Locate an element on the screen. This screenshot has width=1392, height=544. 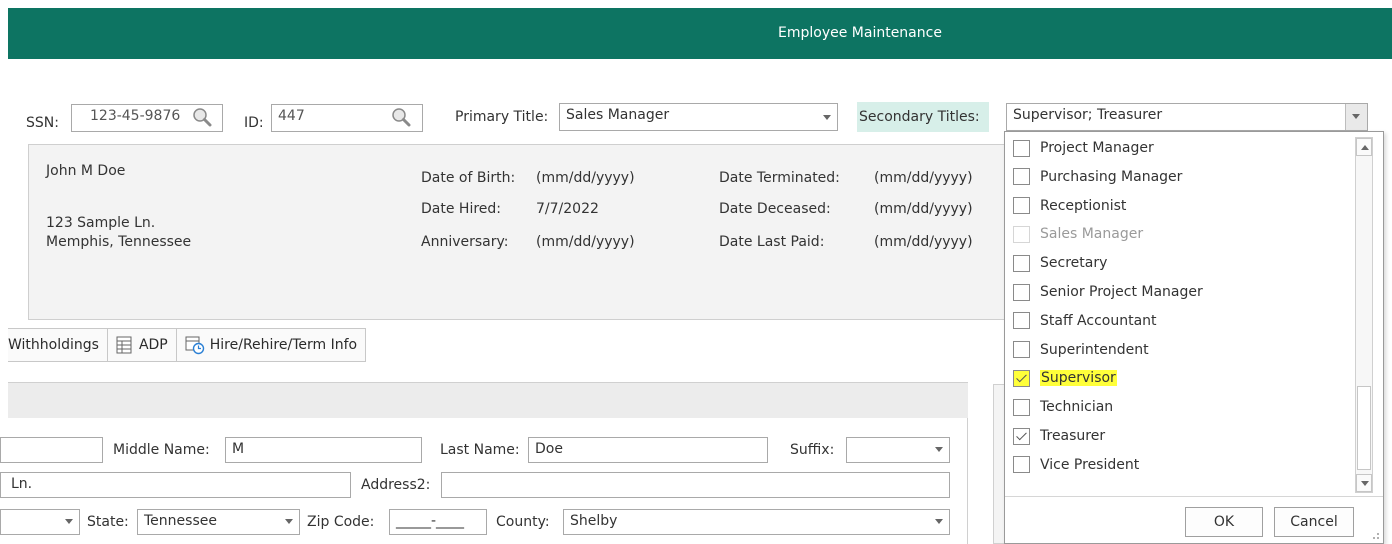
tab-withholdings-label: Withholdings is located at coordinates (53, 345).